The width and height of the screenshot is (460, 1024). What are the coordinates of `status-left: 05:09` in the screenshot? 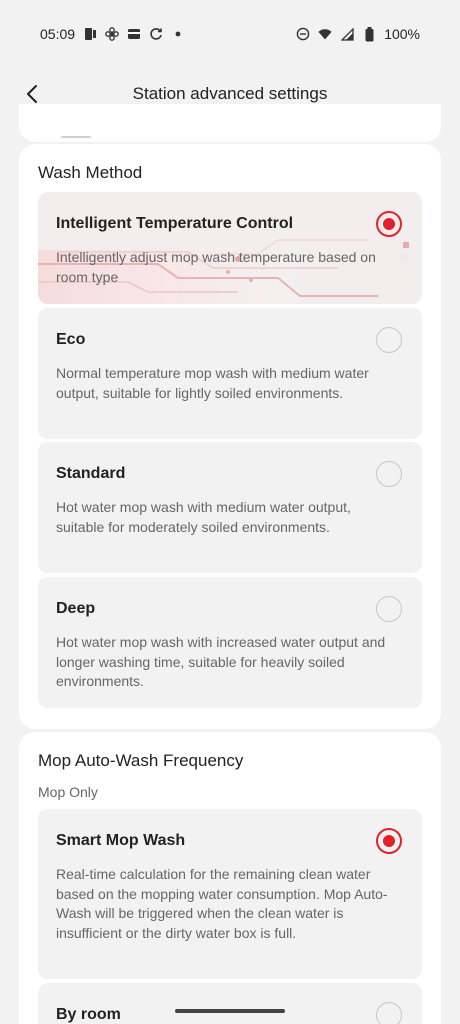 It's located at (112, 34).